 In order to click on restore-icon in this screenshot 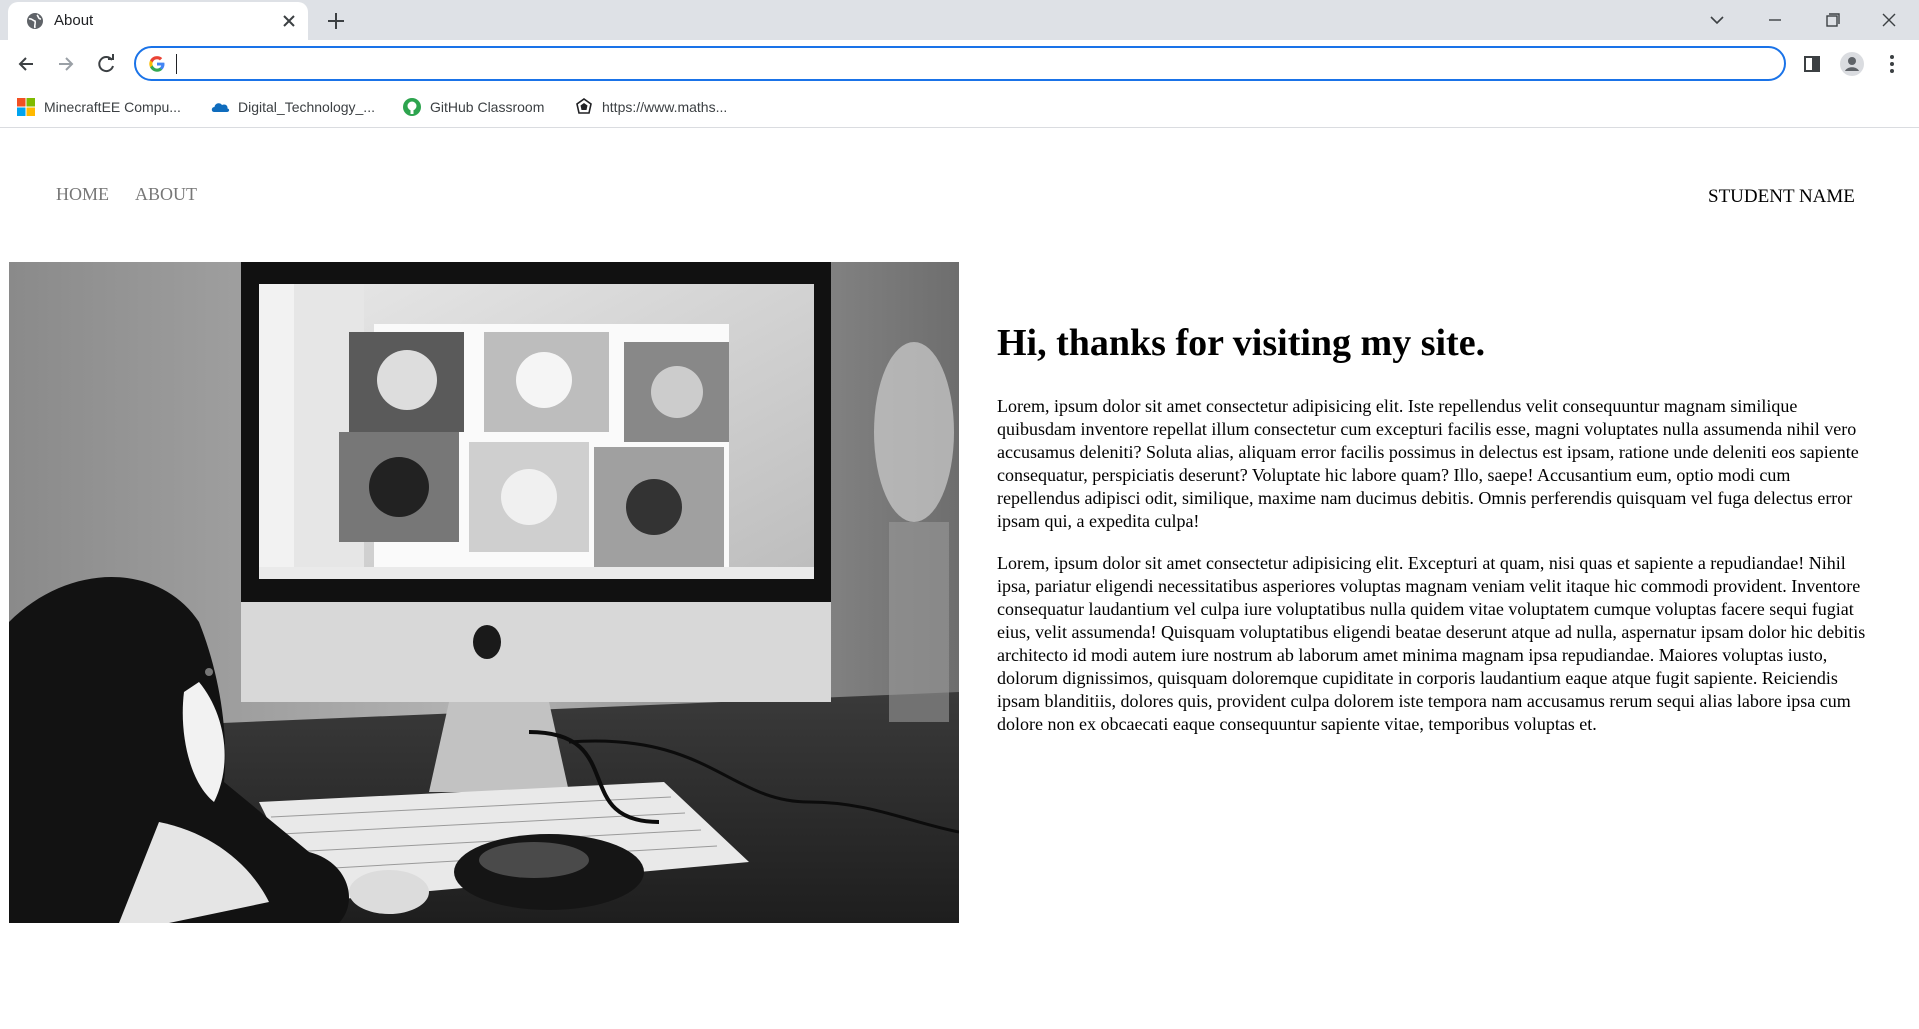, I will do `click(1832, 20)`.